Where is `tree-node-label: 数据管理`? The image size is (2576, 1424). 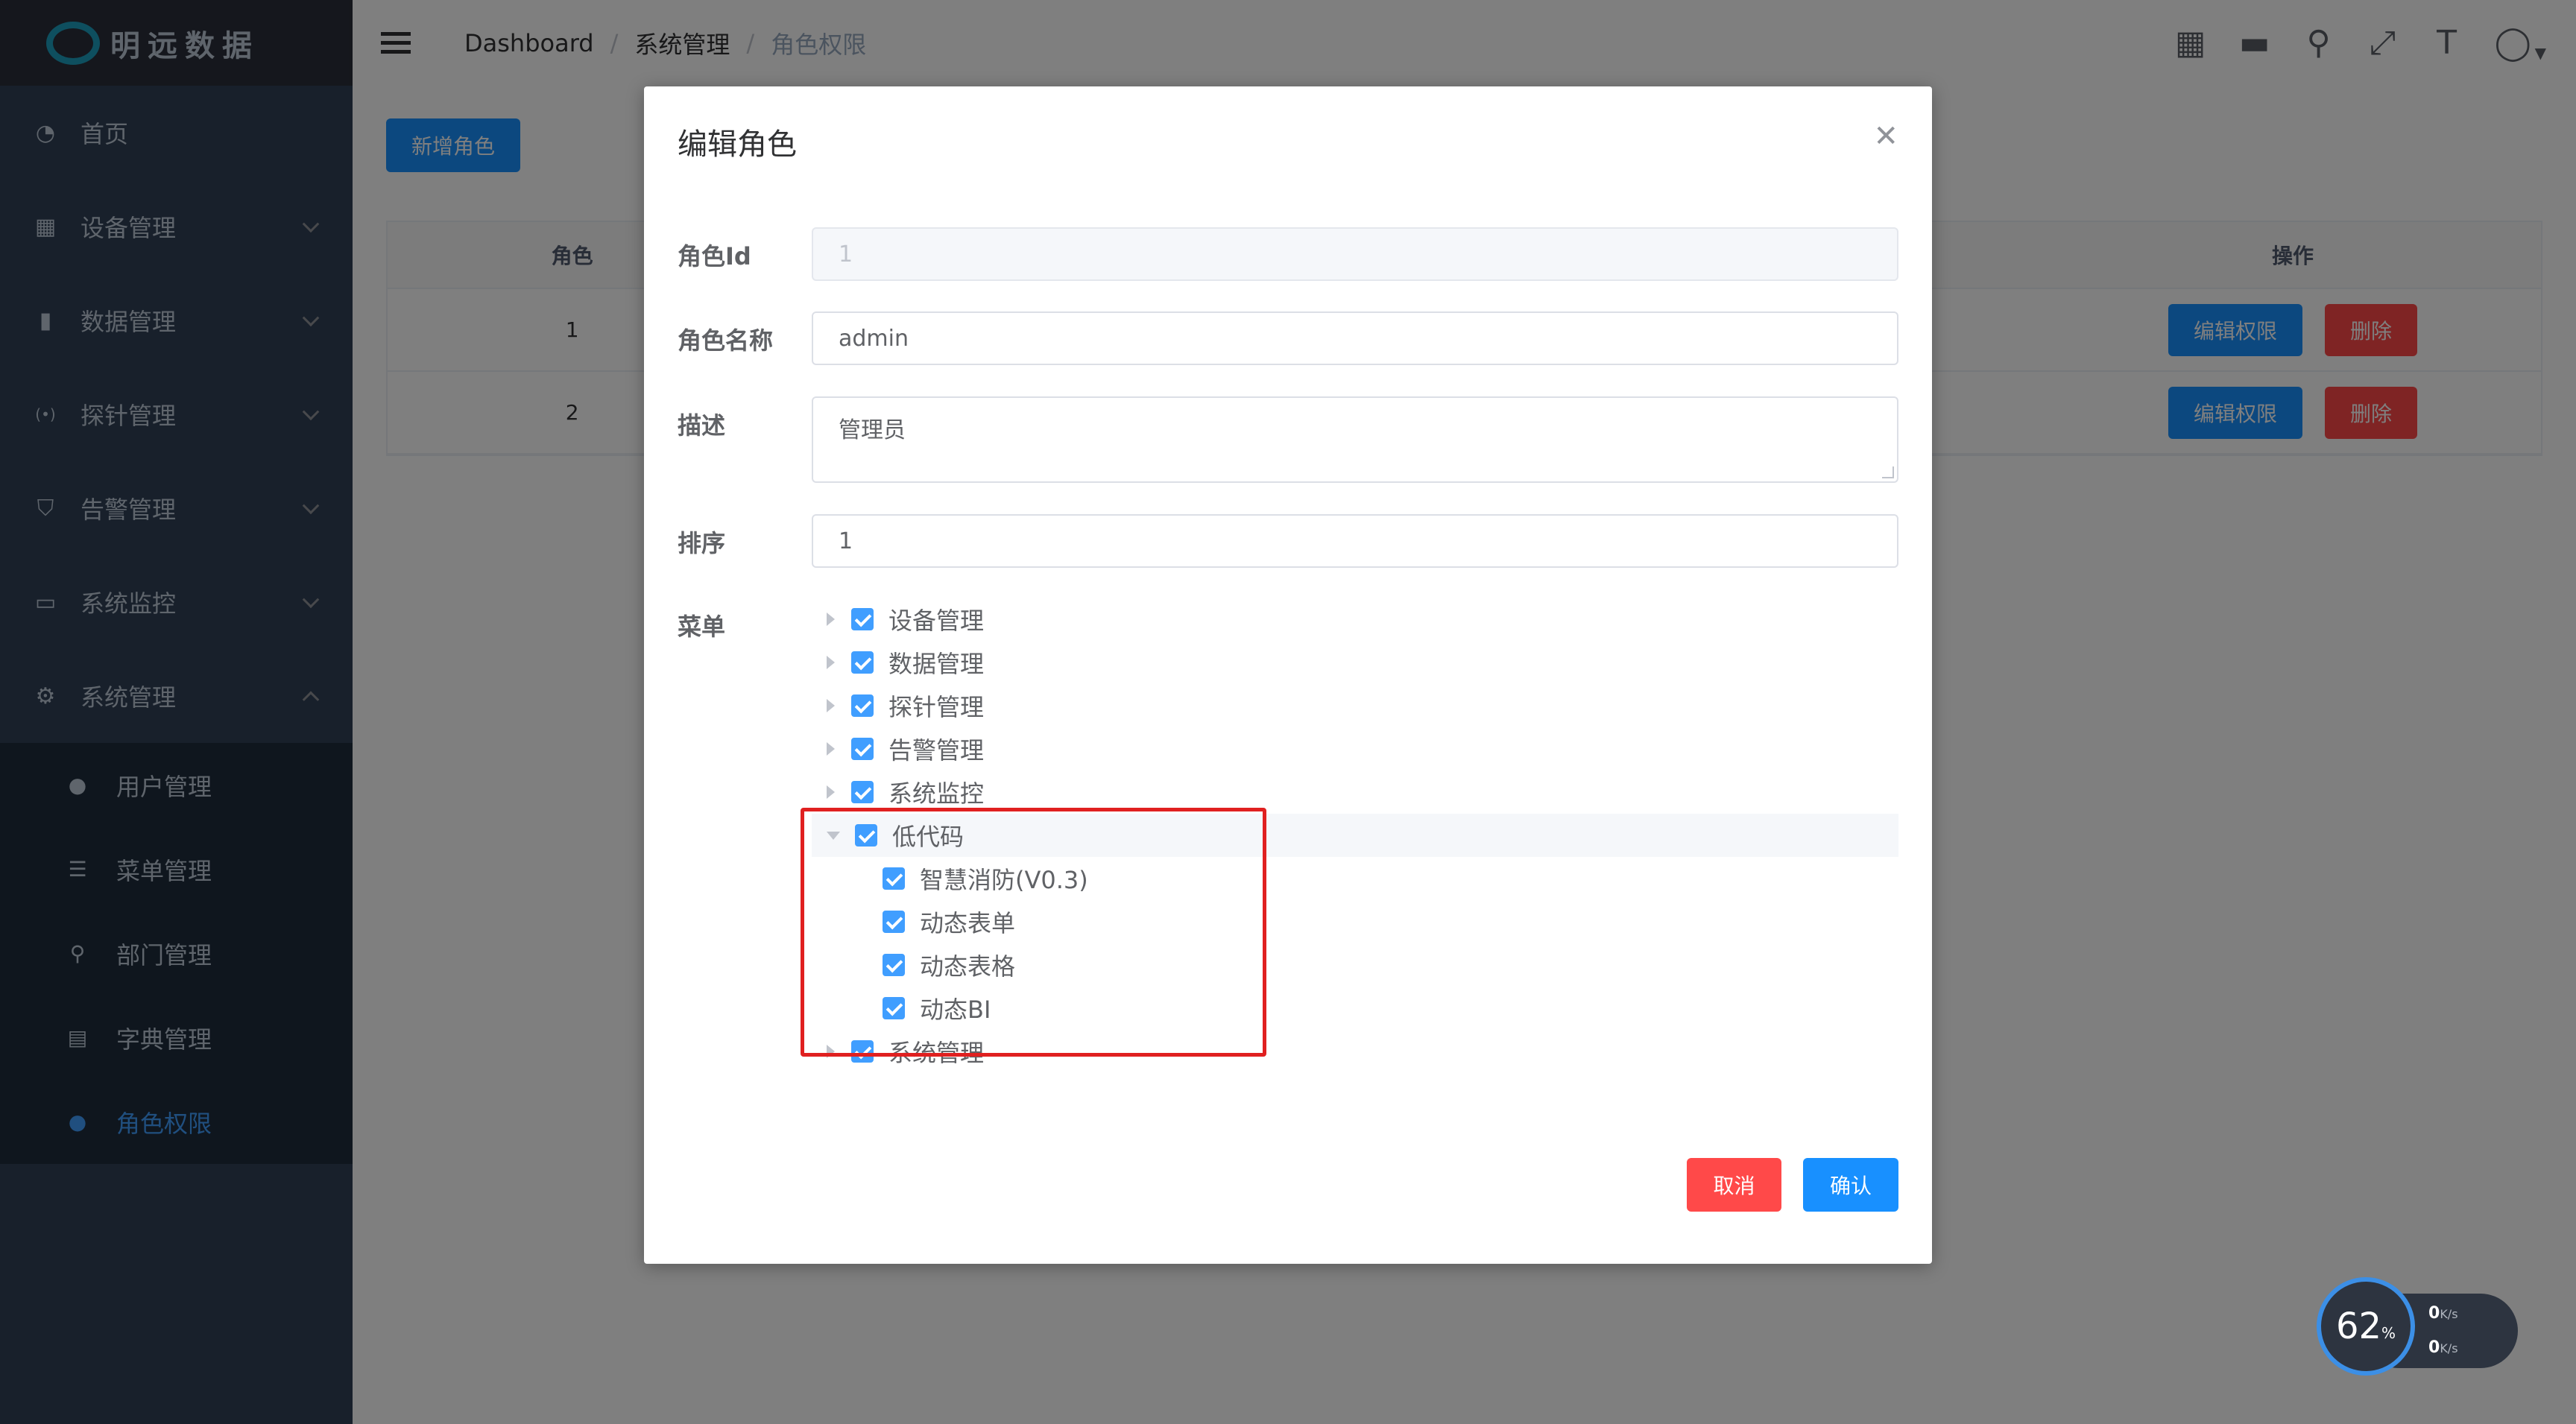
tree-node-label: 数据管理 is located at coordinates (937, 664).